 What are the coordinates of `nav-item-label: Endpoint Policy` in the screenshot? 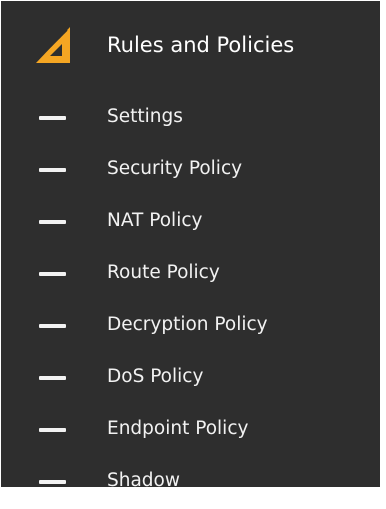 It's located at (178, 428).